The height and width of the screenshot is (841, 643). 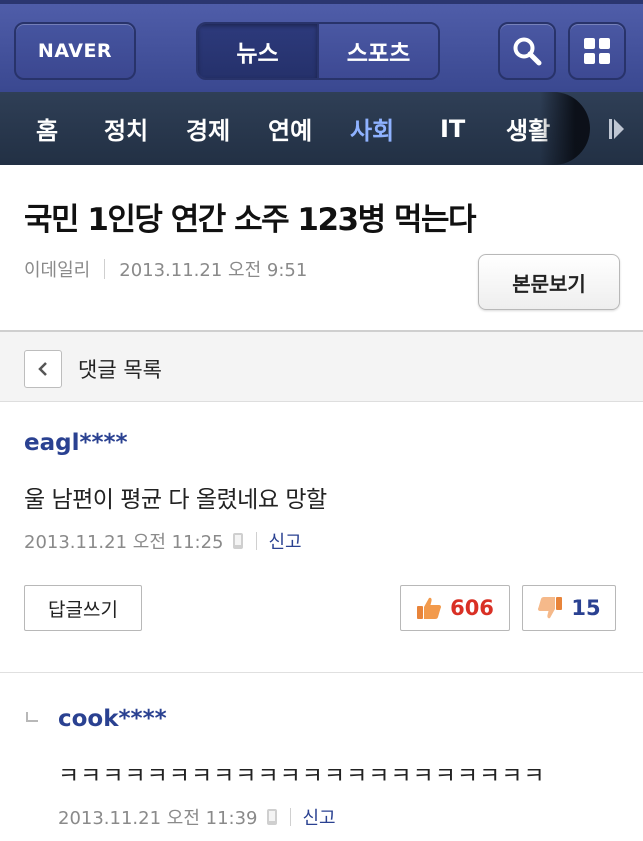 What do you see at coordinates (112, 719) in the screenshot?
I see `reply-username: cook****` at bounding box center [112, 719].